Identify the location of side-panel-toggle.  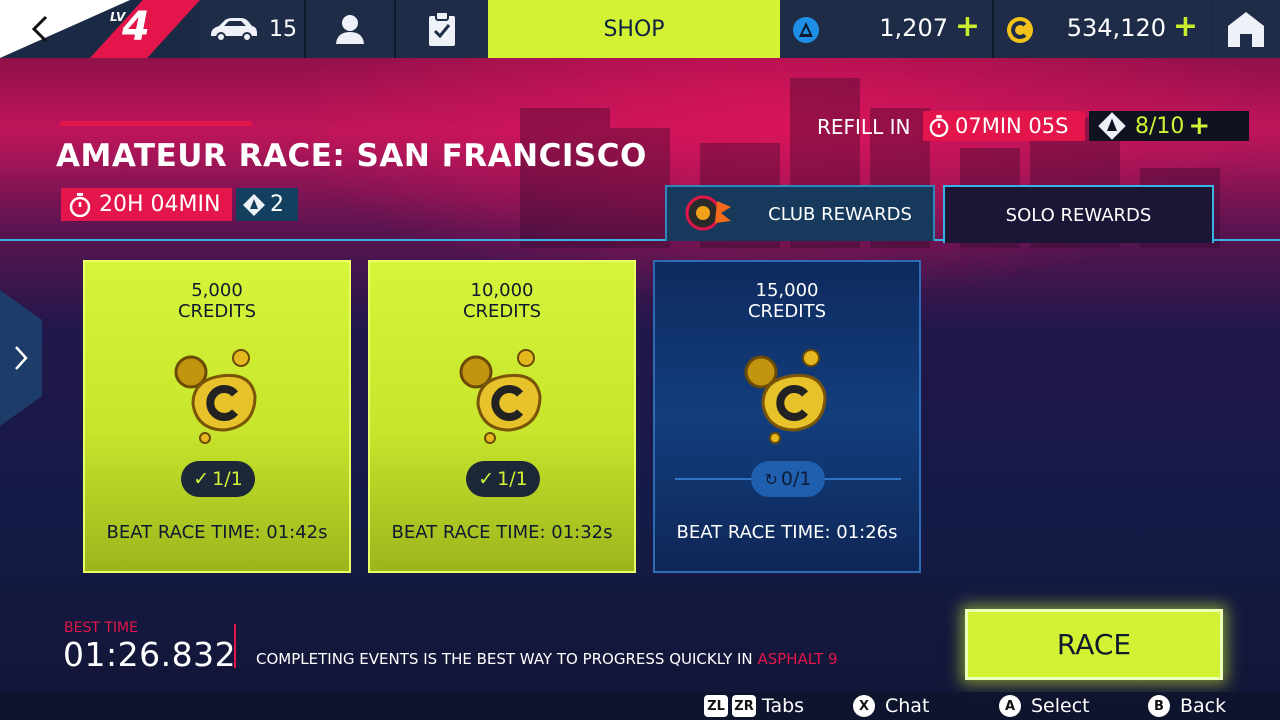
(21, 358).